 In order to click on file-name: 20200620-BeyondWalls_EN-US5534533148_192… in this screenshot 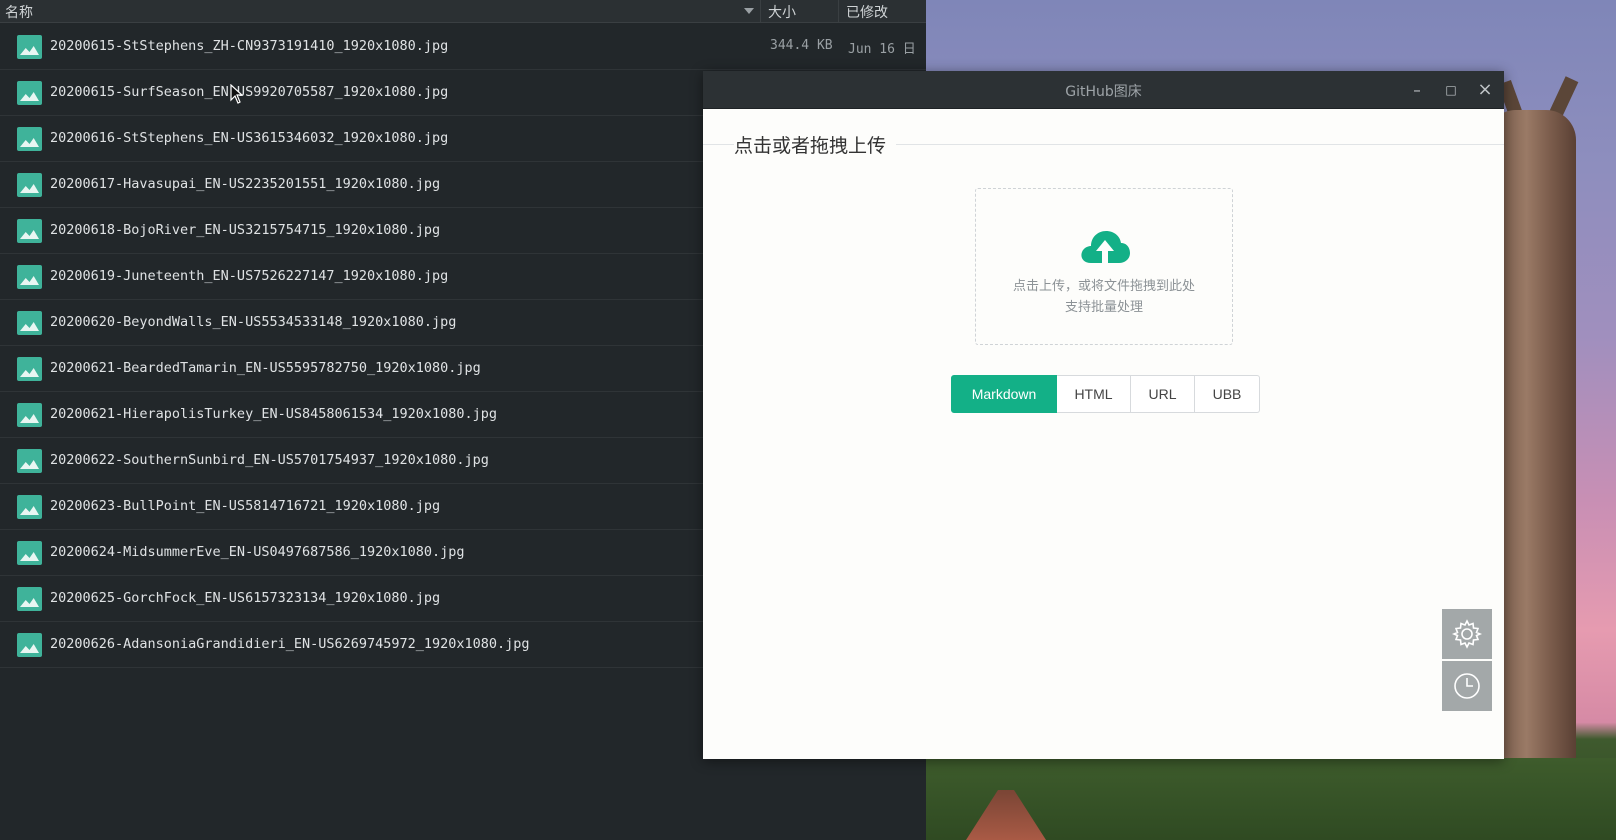, I will do `click(253, 322)`.